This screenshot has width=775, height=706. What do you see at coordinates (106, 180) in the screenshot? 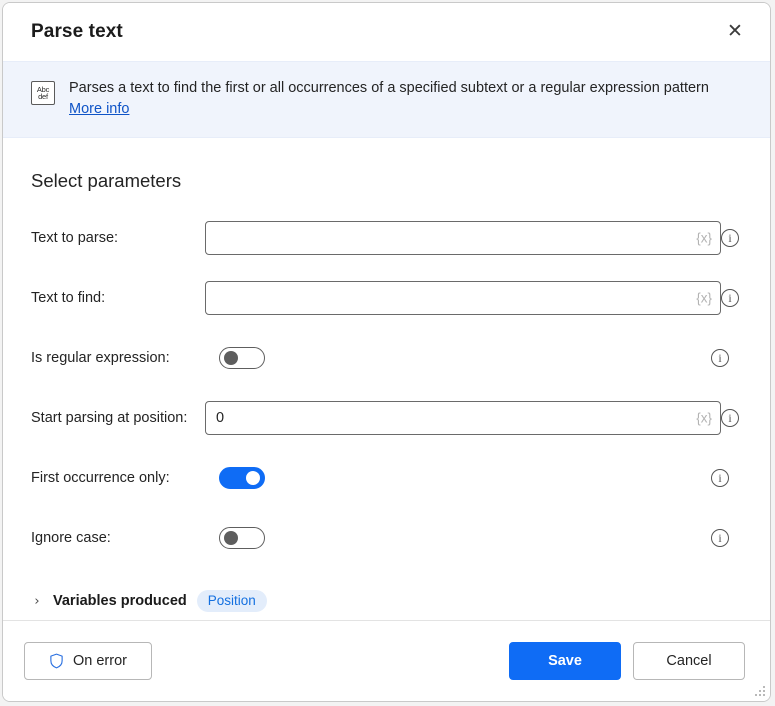
I see `section-title: Select parameters` at bounding box center [106, 180].